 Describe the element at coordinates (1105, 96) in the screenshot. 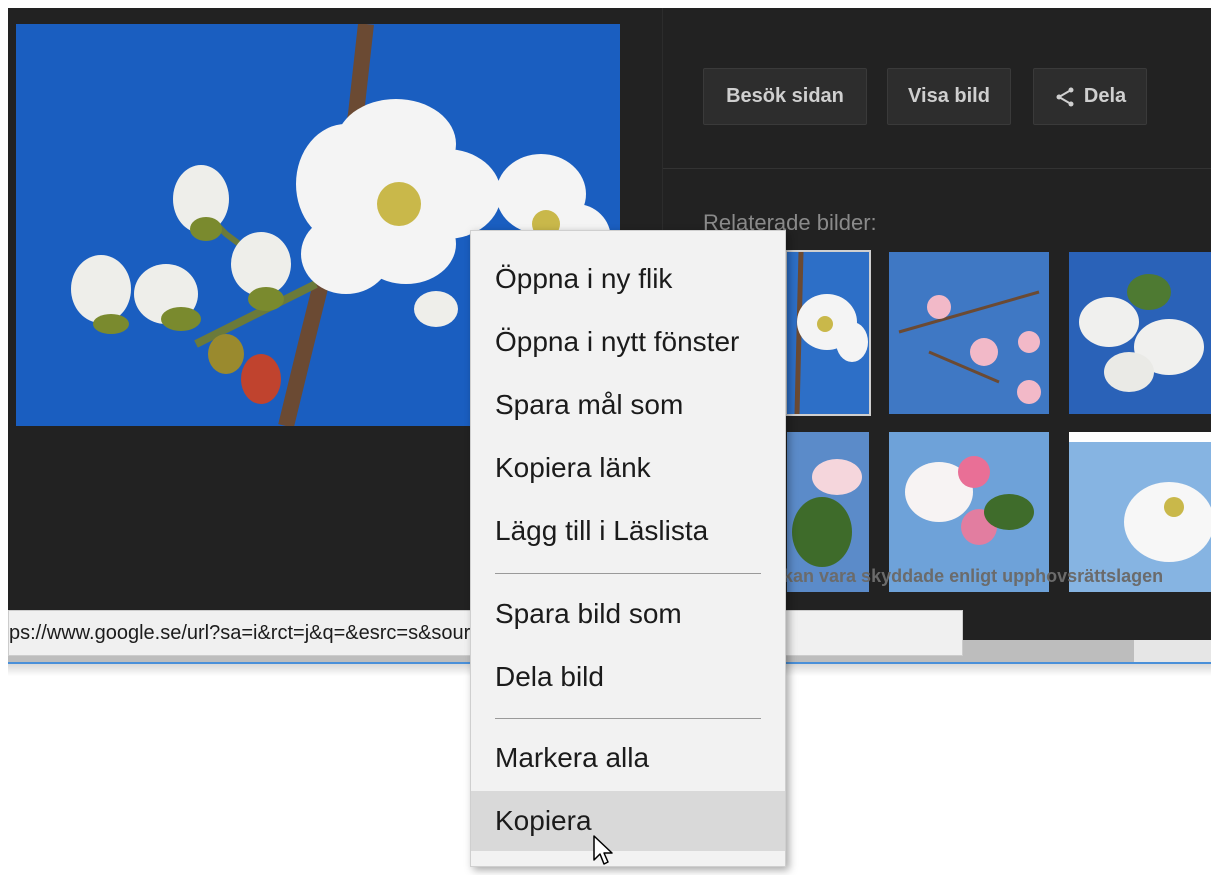

I see `share-label: Dela` at that location.